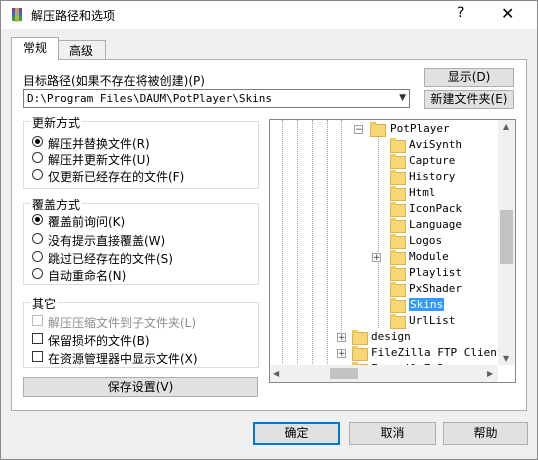  Describe the element at coordinates (44, 303) in the screenshot. I see `misc-title: 其它` at that location.